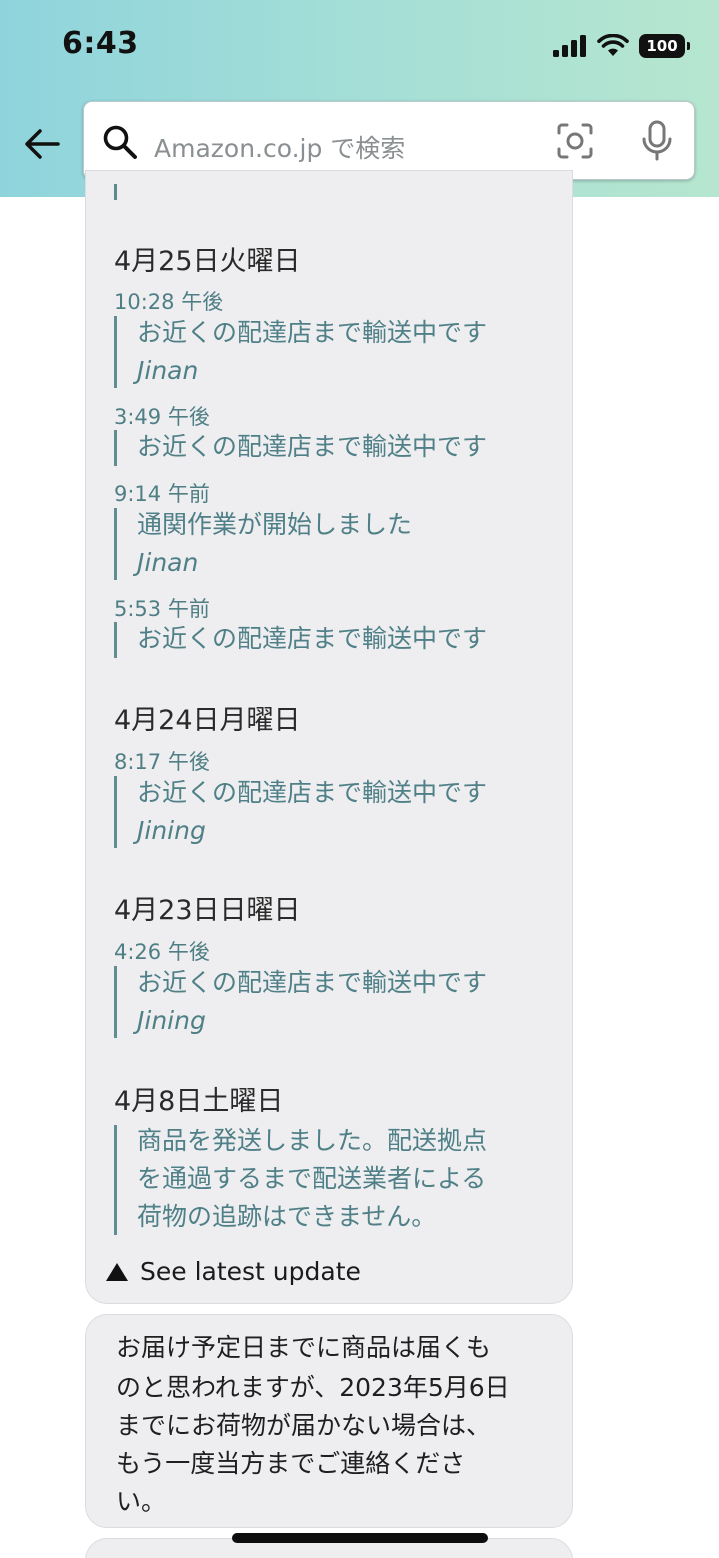 This screenshot has height=1558, width=719. Describe the element at coordinates (569, 46) in the screenshot. I see `cellular-signal-icon` at that location.